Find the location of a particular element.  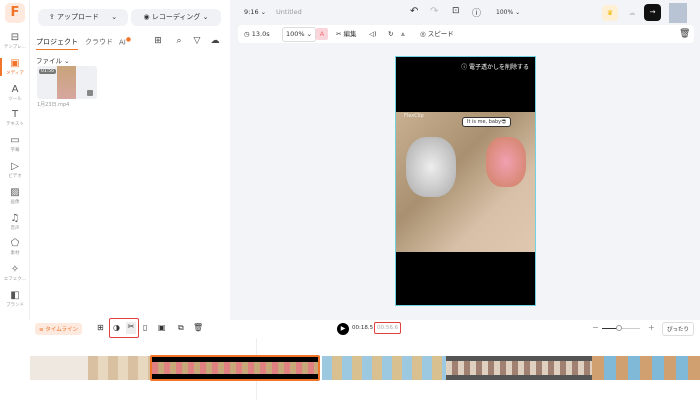

remove-watermark-button: ⓘ 電子透かしを削除する is located at coordinates (495, 66).